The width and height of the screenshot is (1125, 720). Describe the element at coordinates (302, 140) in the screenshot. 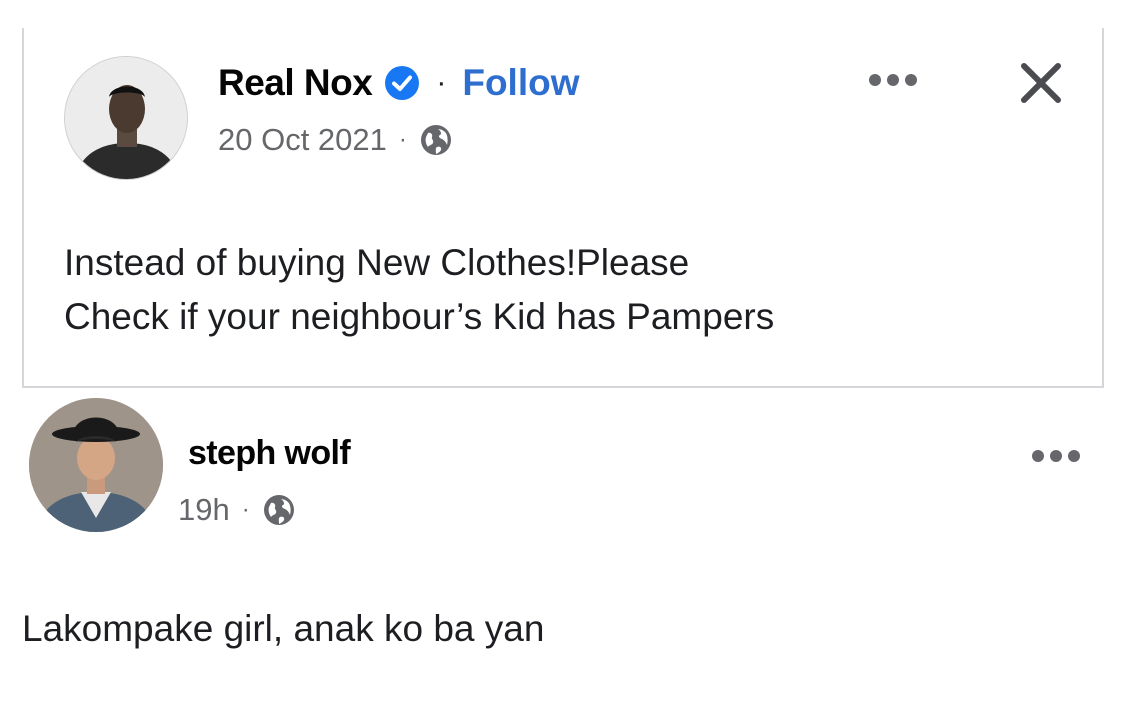

I see `post-date: 20 Oct 2021` at that location.